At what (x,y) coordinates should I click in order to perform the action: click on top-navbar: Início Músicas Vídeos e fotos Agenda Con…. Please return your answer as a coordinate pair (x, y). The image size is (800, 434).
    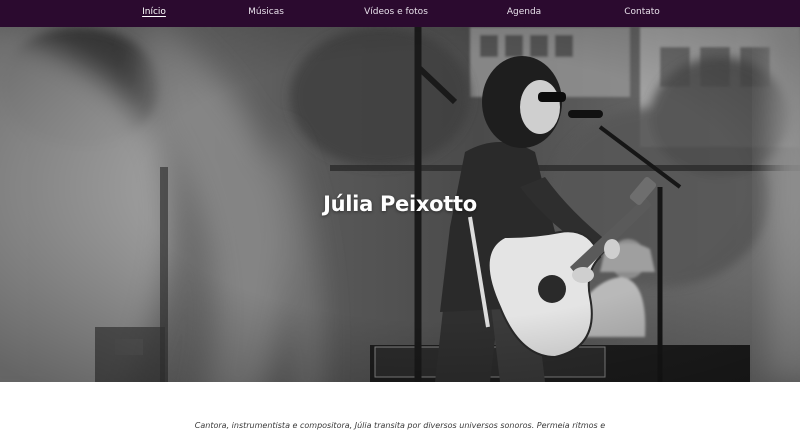
    Looking at the image, I should click on (400, 13).